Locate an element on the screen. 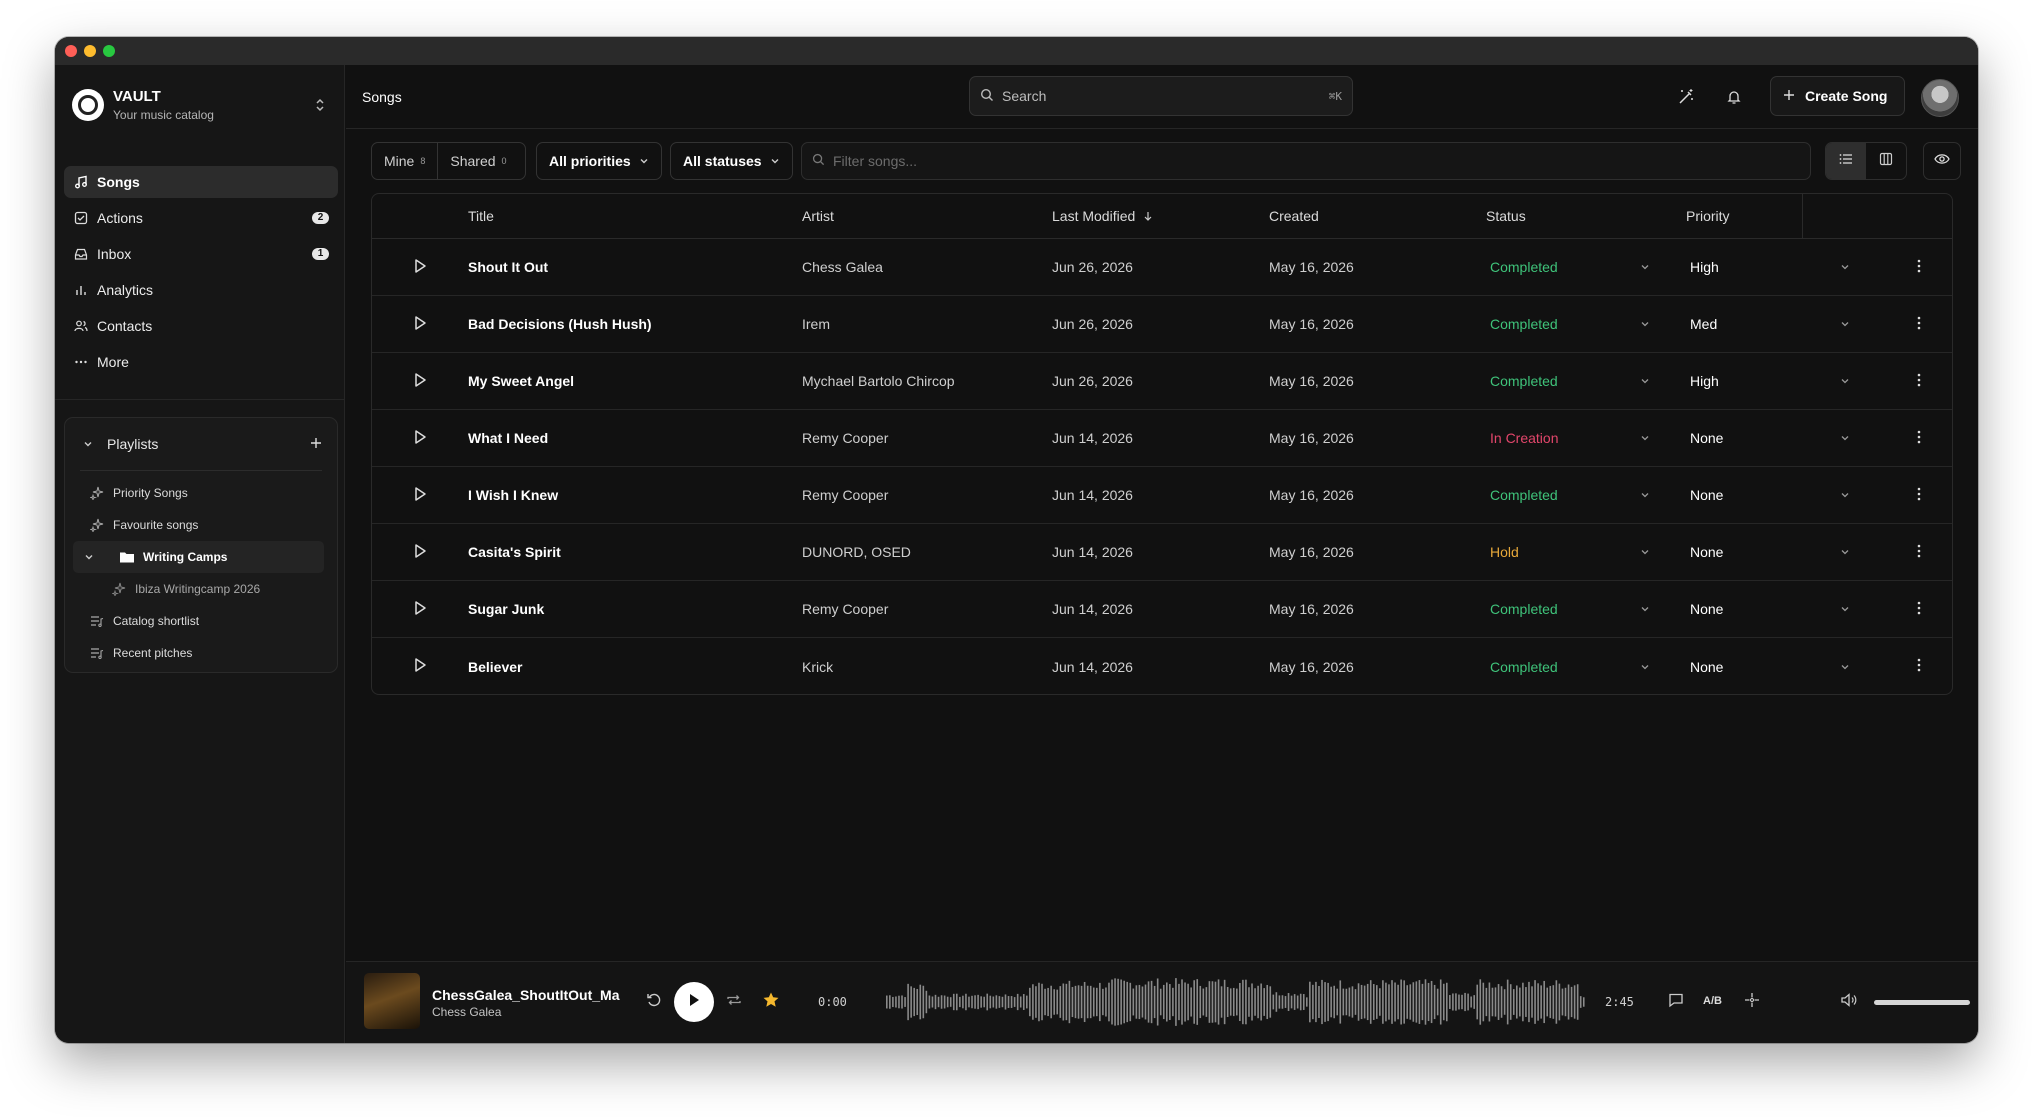  waveform-scrubber is located at coordinates (1236, 1002).